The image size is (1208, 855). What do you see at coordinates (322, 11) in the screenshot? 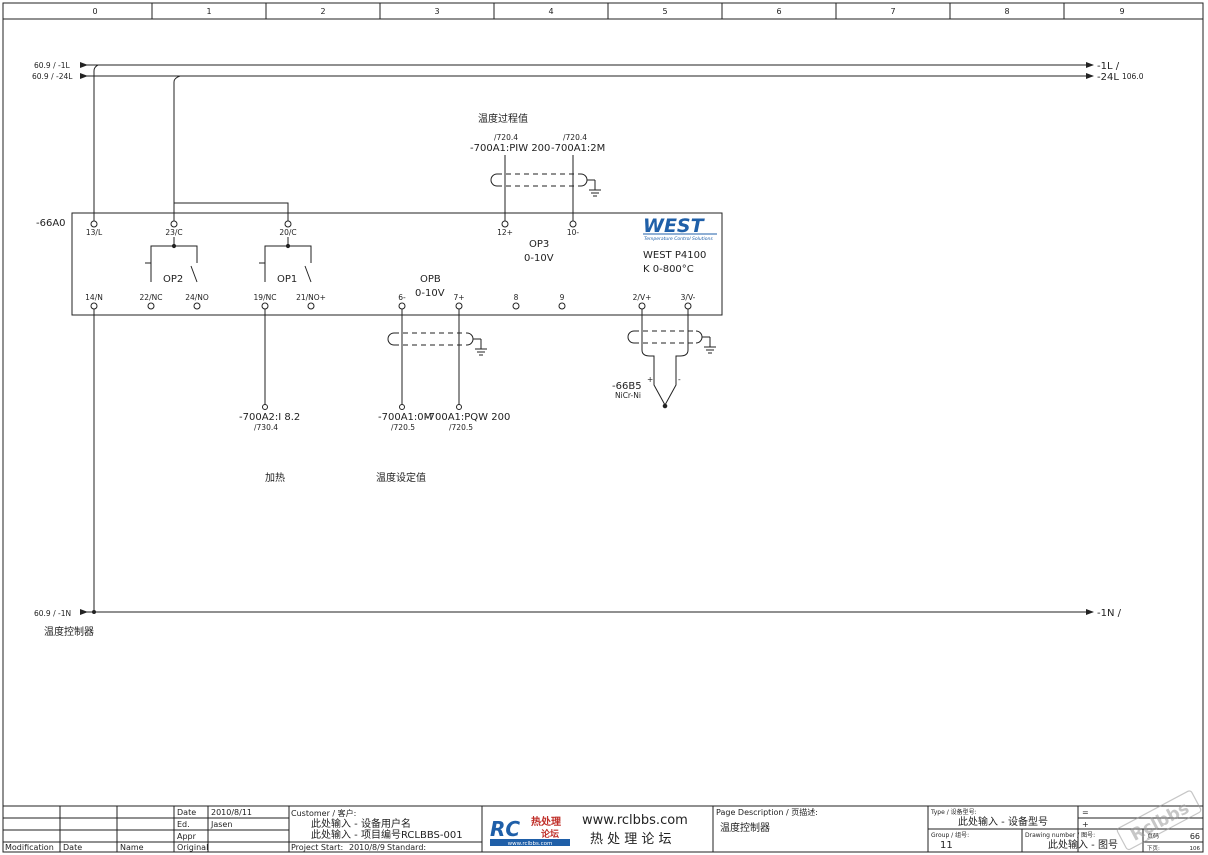
I see `column-number: 2` at bounding box center [322, 11].